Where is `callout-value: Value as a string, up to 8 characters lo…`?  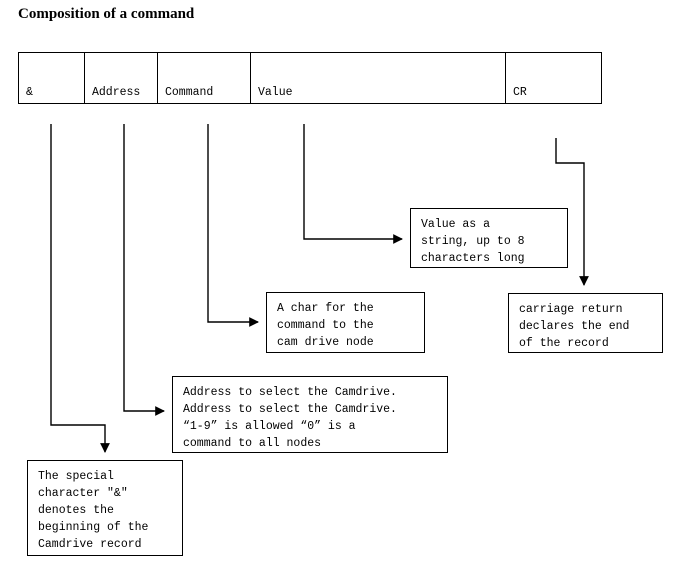
callout-value: Value as a string, up to 8 characters lo… is located at coordinates (489, 238).